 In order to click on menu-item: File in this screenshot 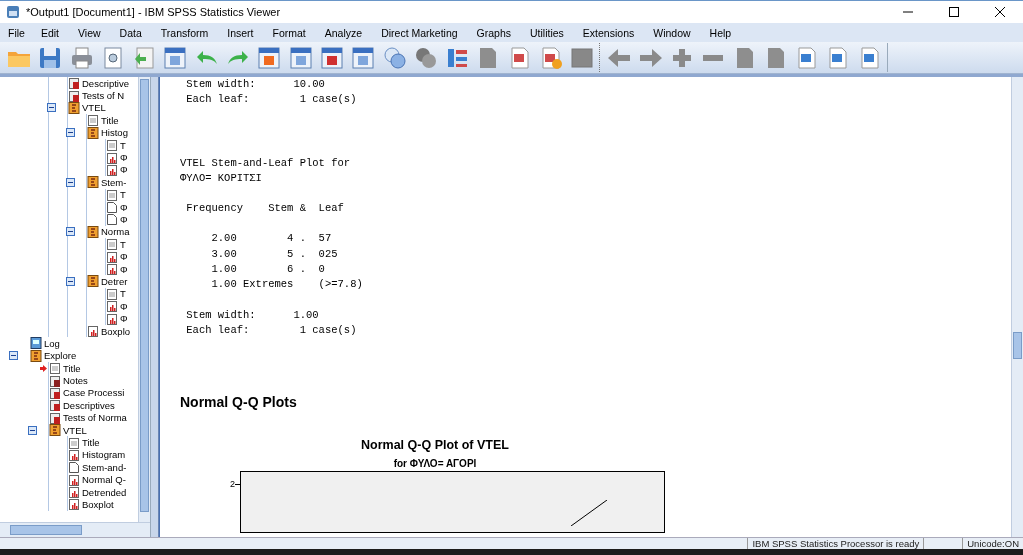, I will do `click(16, 32)`.